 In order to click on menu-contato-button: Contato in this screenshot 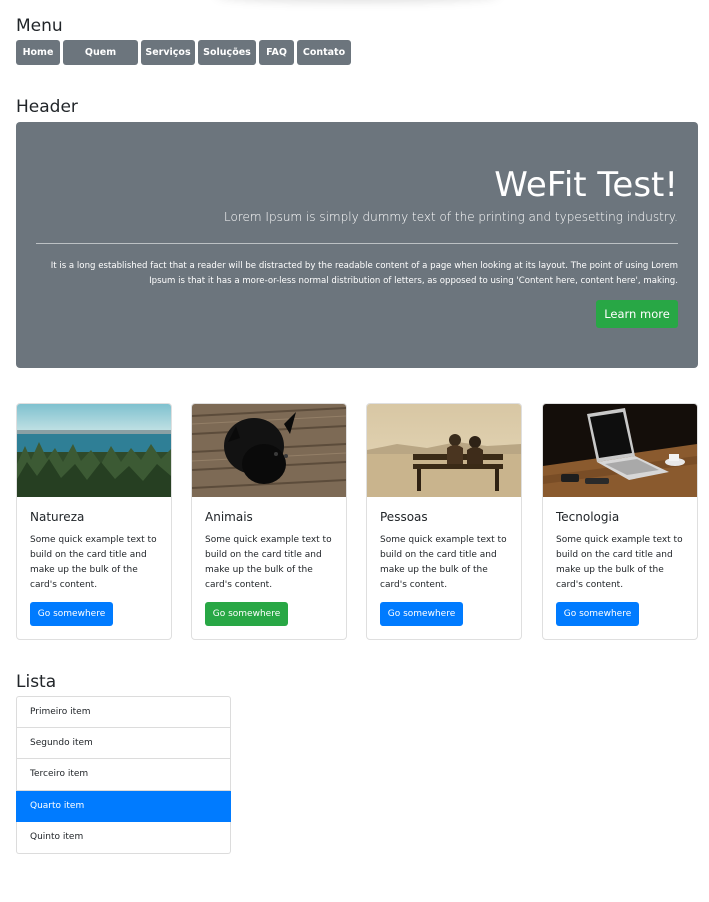, I will do `click(324, 52)`.